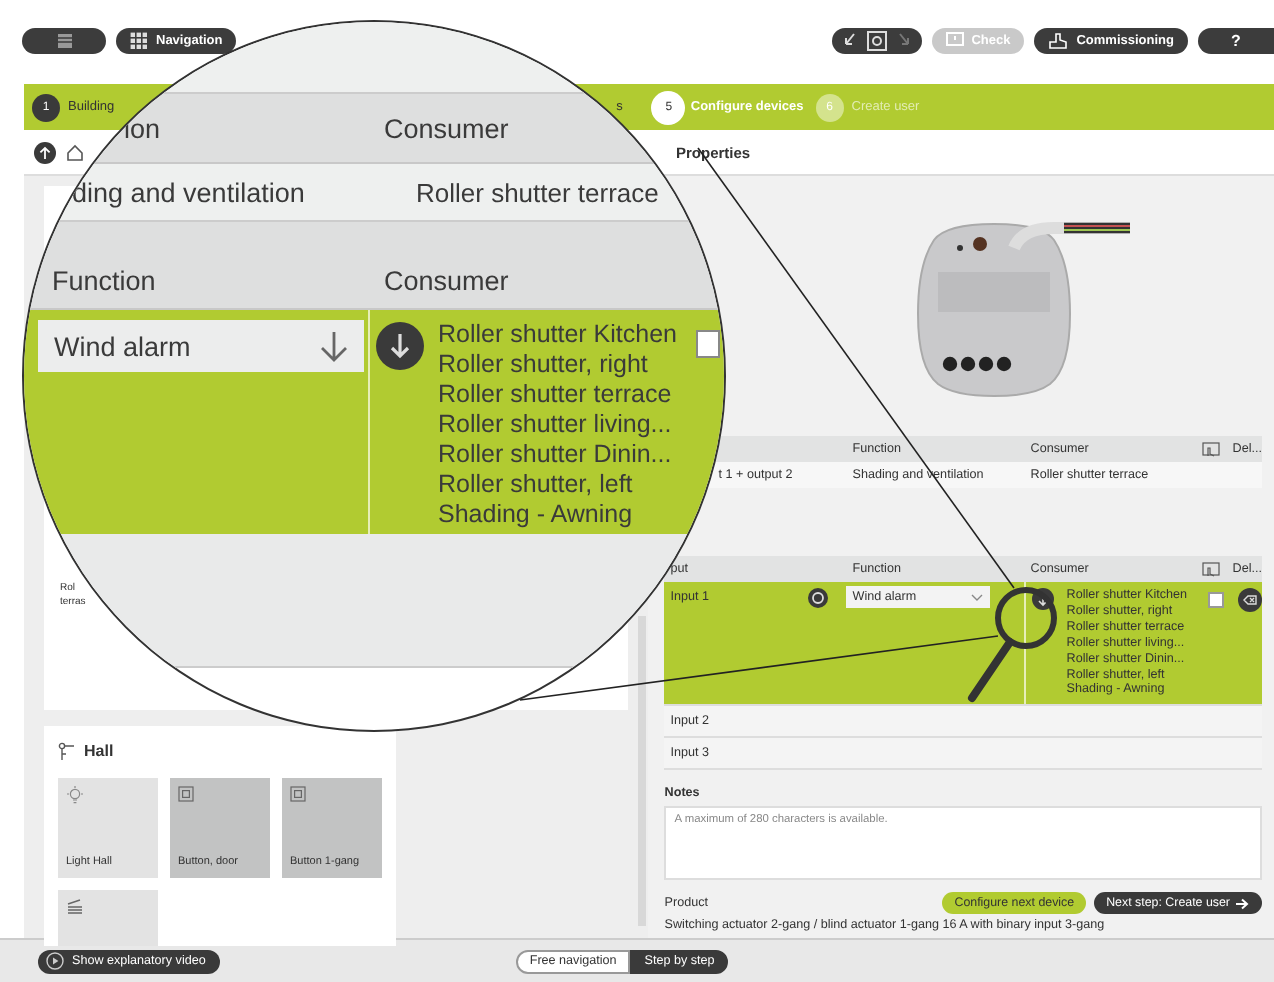 This screenshot has height=982, width=1274. What do you see at coordinates (1012, 644) in the screenshot?
I see `magnifier-drawing` at bounding box center [1012, 644].